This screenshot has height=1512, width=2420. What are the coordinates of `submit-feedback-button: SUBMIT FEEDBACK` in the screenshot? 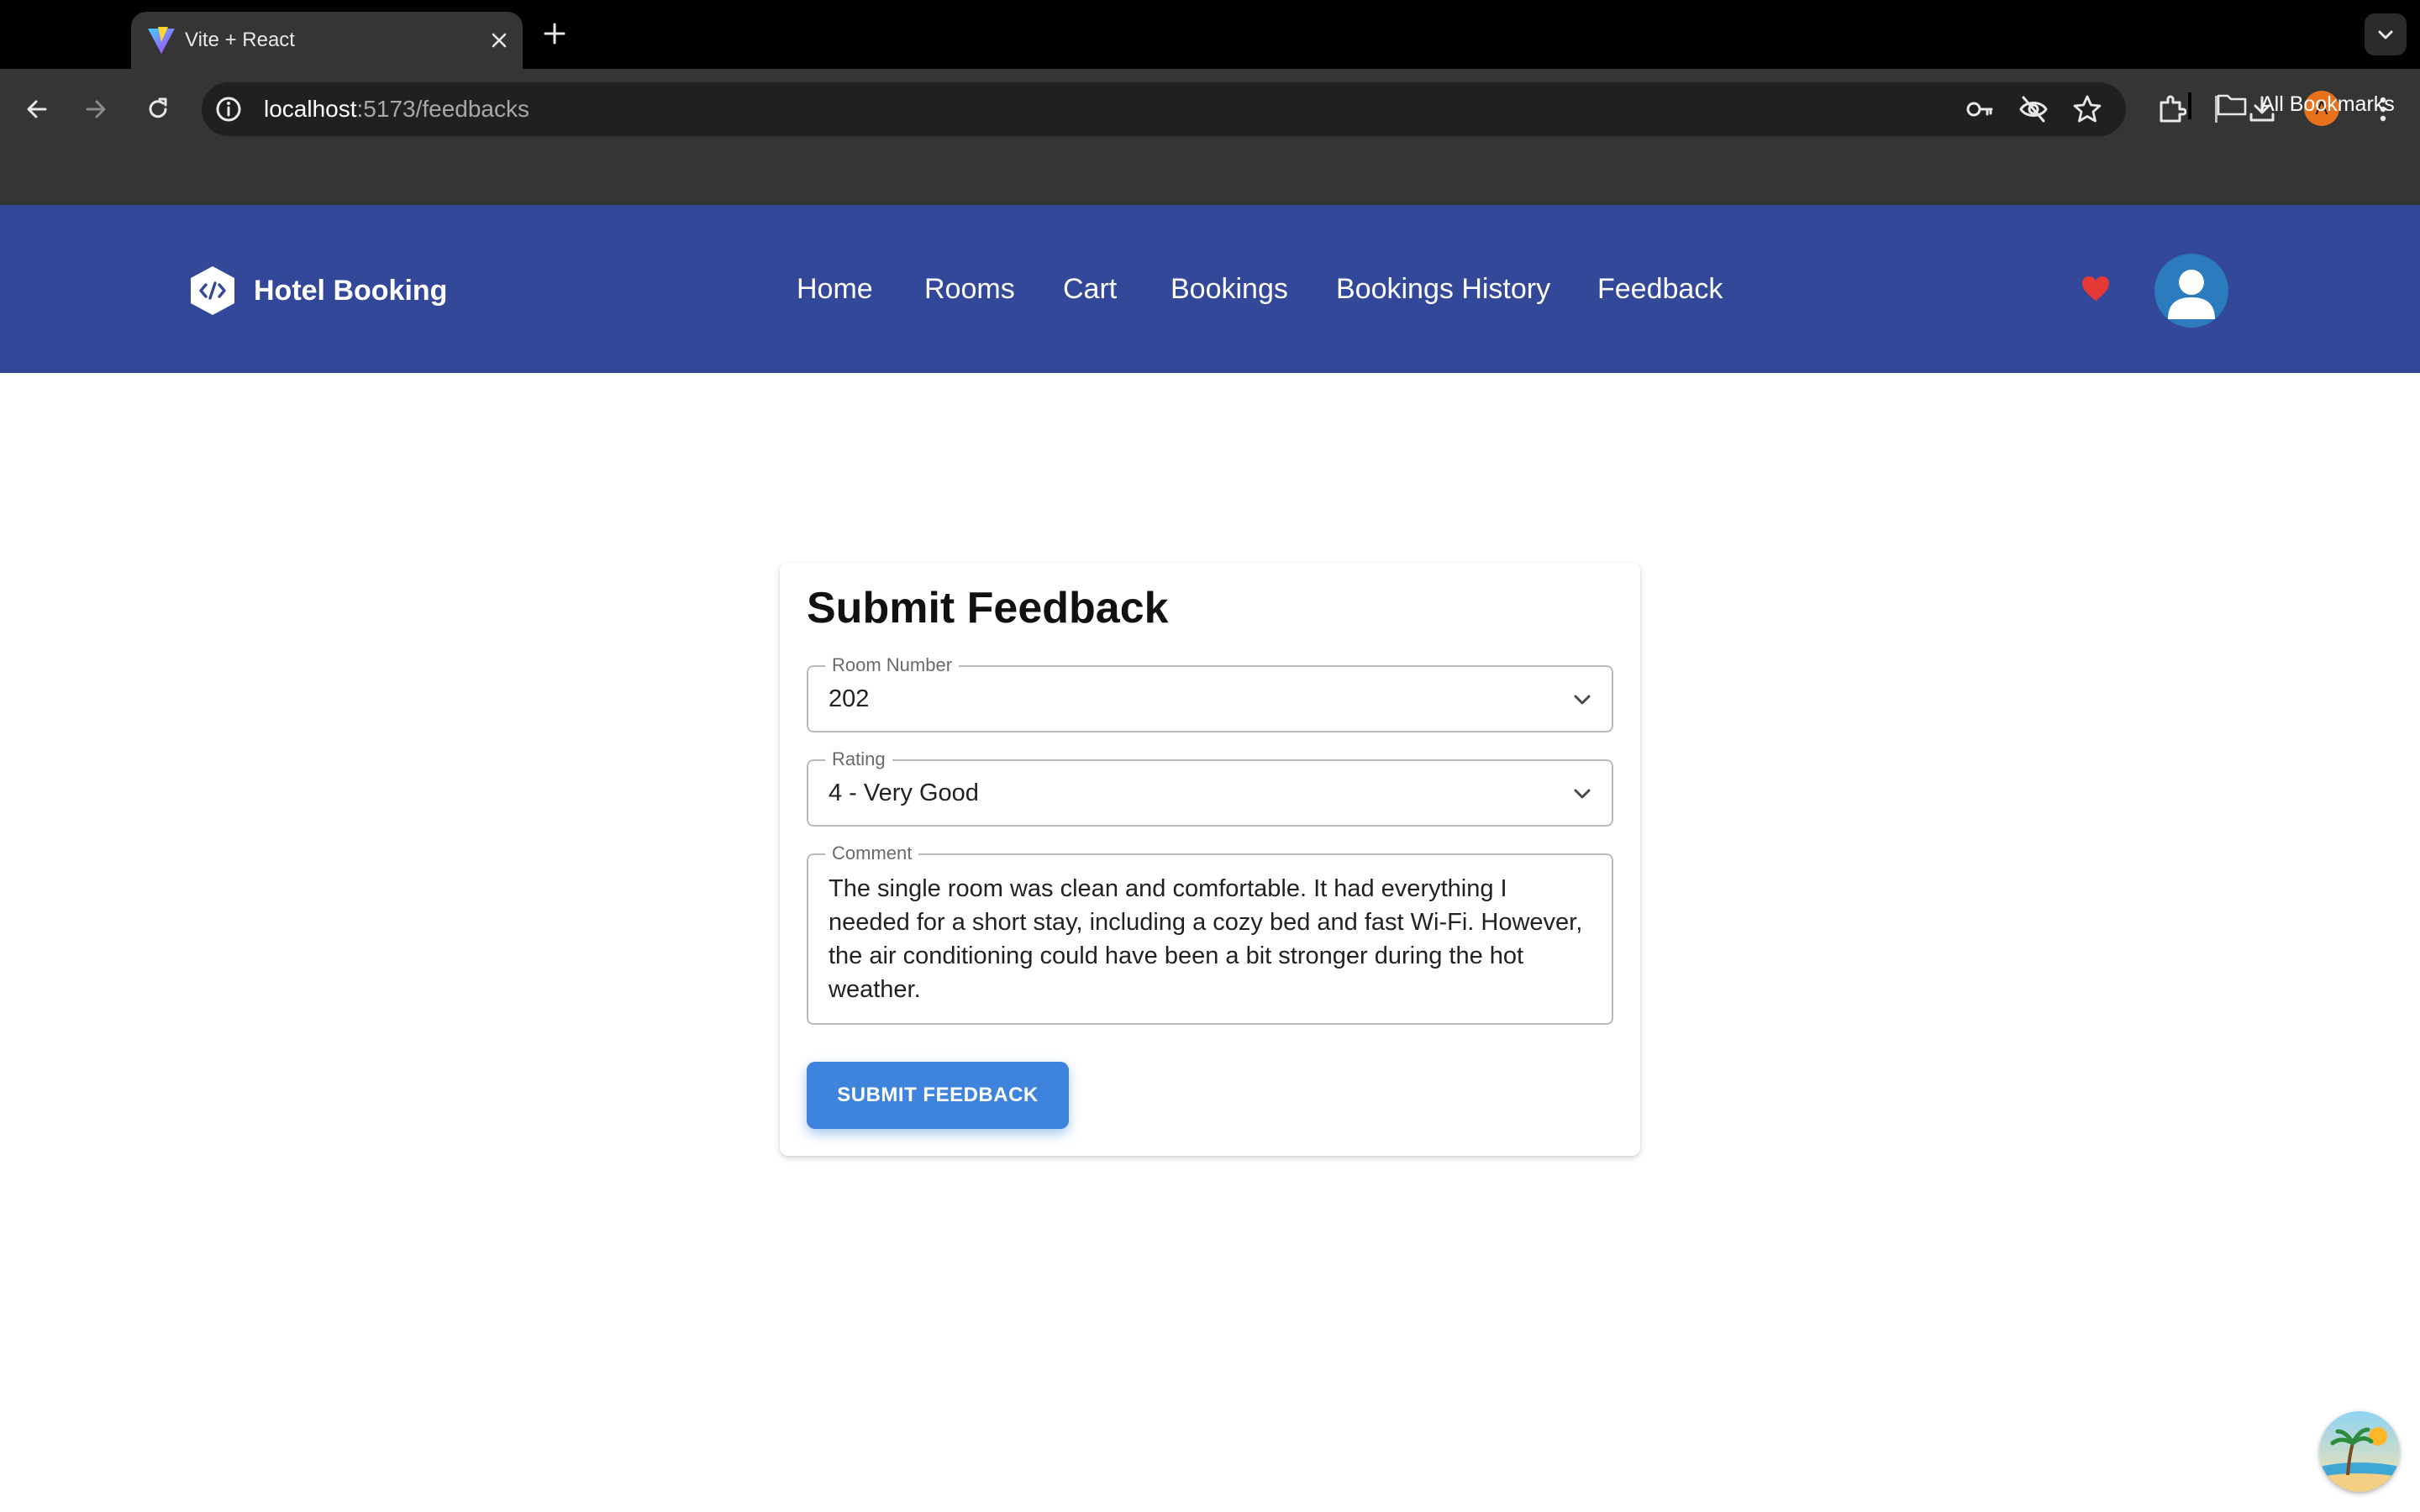 It's located at (938, 1095).